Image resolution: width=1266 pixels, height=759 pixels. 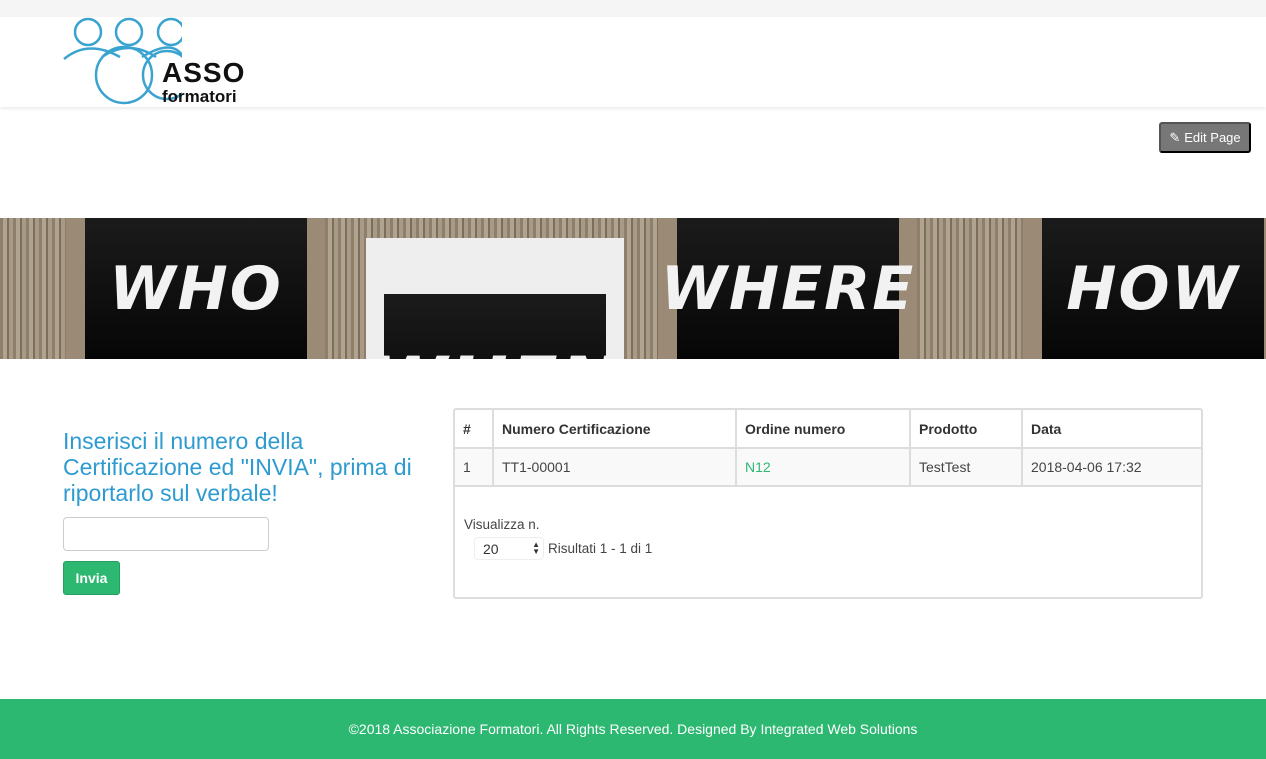 I want to click on cell-product: TestTest, so click(x=966, y=467).